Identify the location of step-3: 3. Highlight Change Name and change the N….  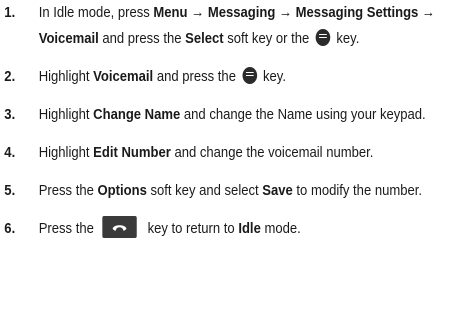
(230, 115).